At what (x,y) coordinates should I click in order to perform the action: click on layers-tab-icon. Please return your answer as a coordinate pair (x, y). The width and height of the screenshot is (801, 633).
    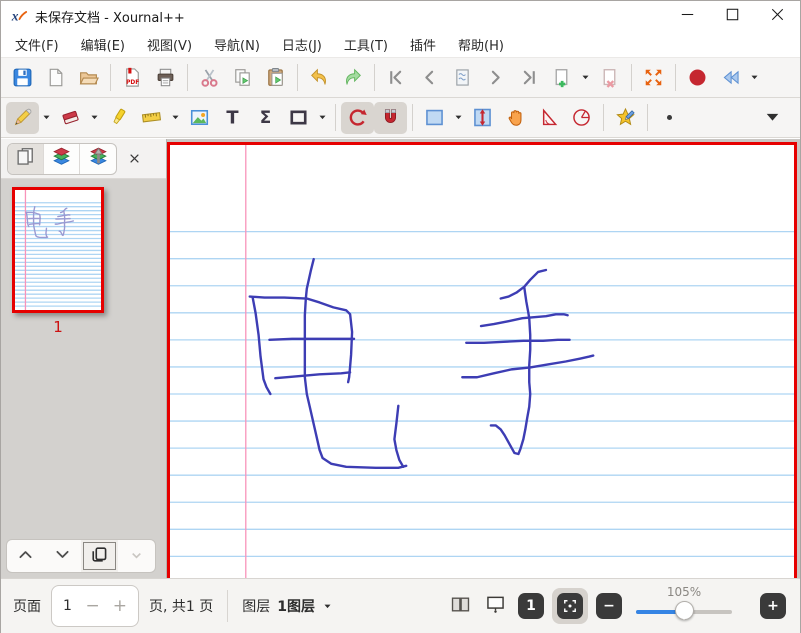
    Looking at the image, I should click on (61, 158).